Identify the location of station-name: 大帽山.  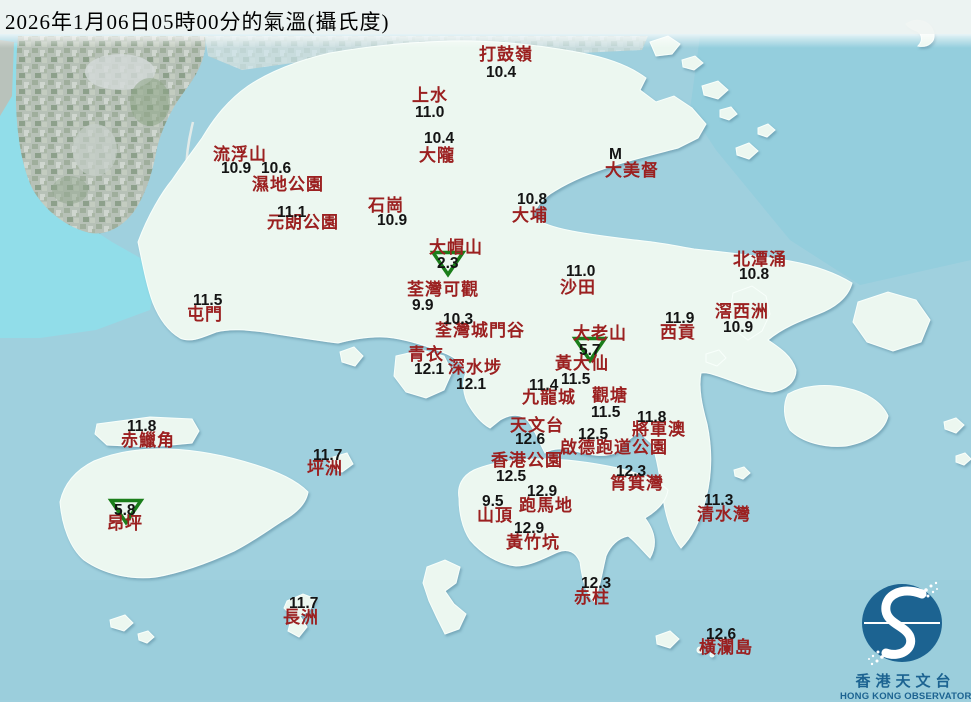
(456, 247).